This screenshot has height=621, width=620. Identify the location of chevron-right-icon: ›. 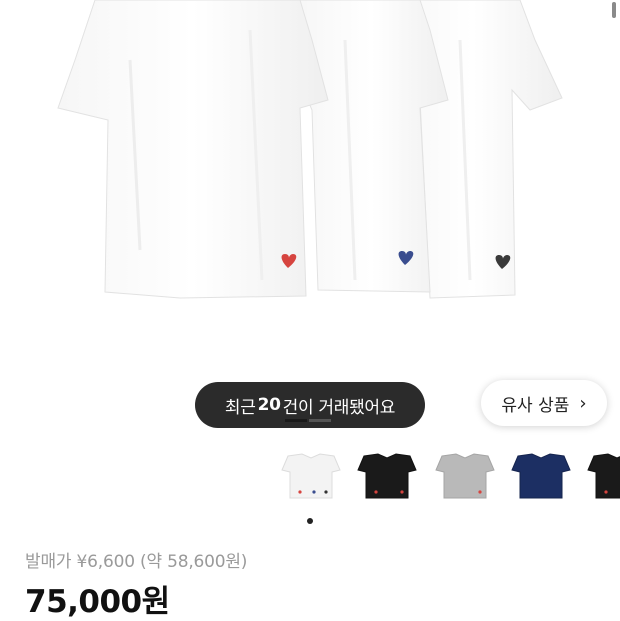
(583, 403).